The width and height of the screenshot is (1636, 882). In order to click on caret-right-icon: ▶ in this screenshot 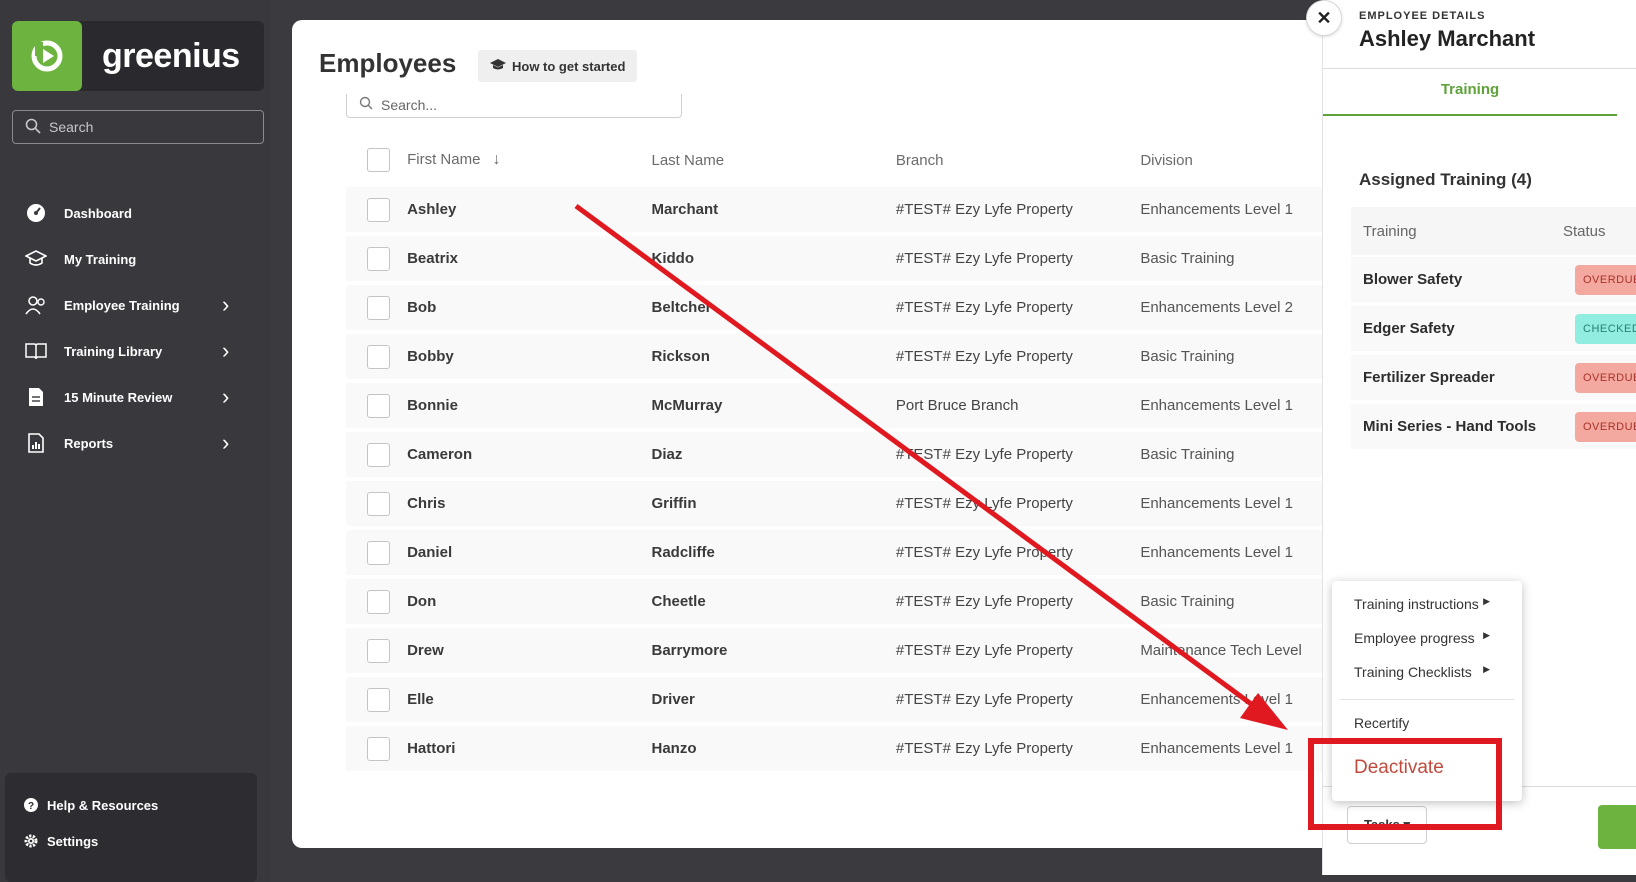, I will do `click(1486, 601)`.